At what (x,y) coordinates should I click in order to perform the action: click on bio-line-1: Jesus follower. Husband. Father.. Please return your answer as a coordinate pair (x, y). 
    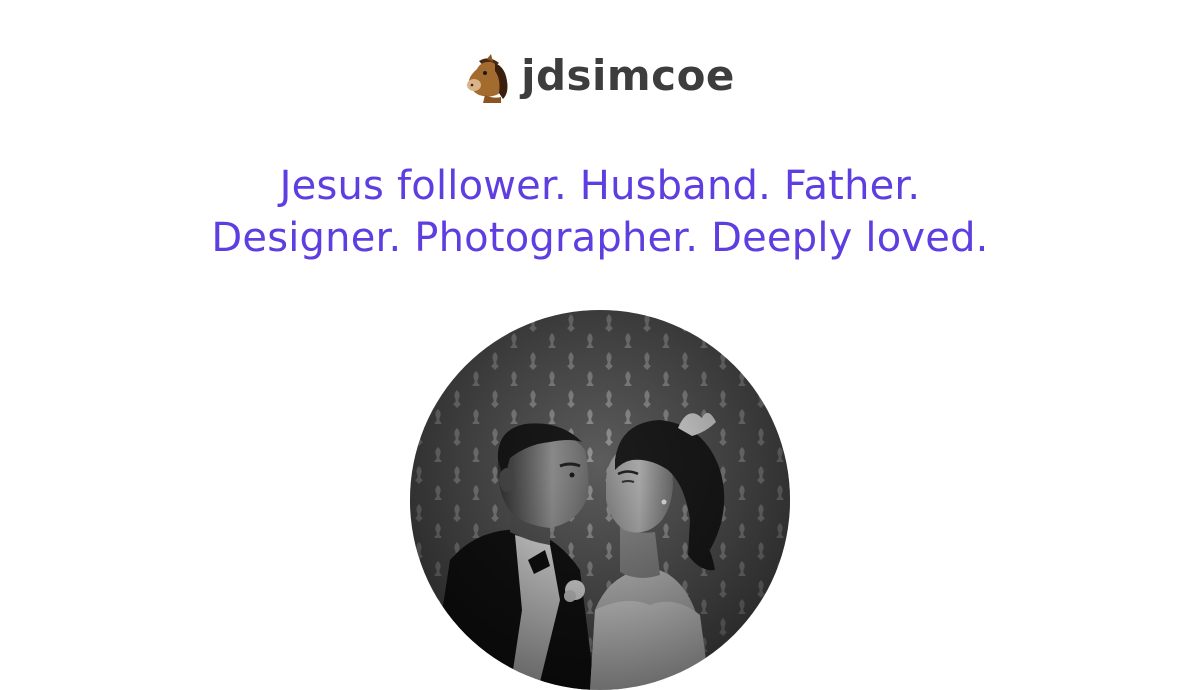
    Looking at the image, I should click on (600, 186).